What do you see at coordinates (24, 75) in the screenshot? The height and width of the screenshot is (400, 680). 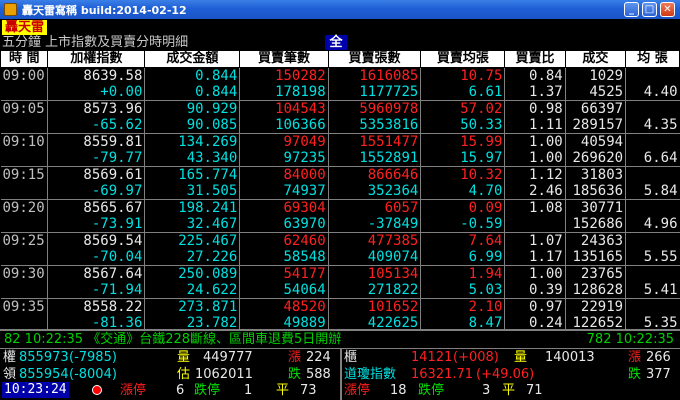 I see `cell-time: 09:00` at bounding box center [24, 75].